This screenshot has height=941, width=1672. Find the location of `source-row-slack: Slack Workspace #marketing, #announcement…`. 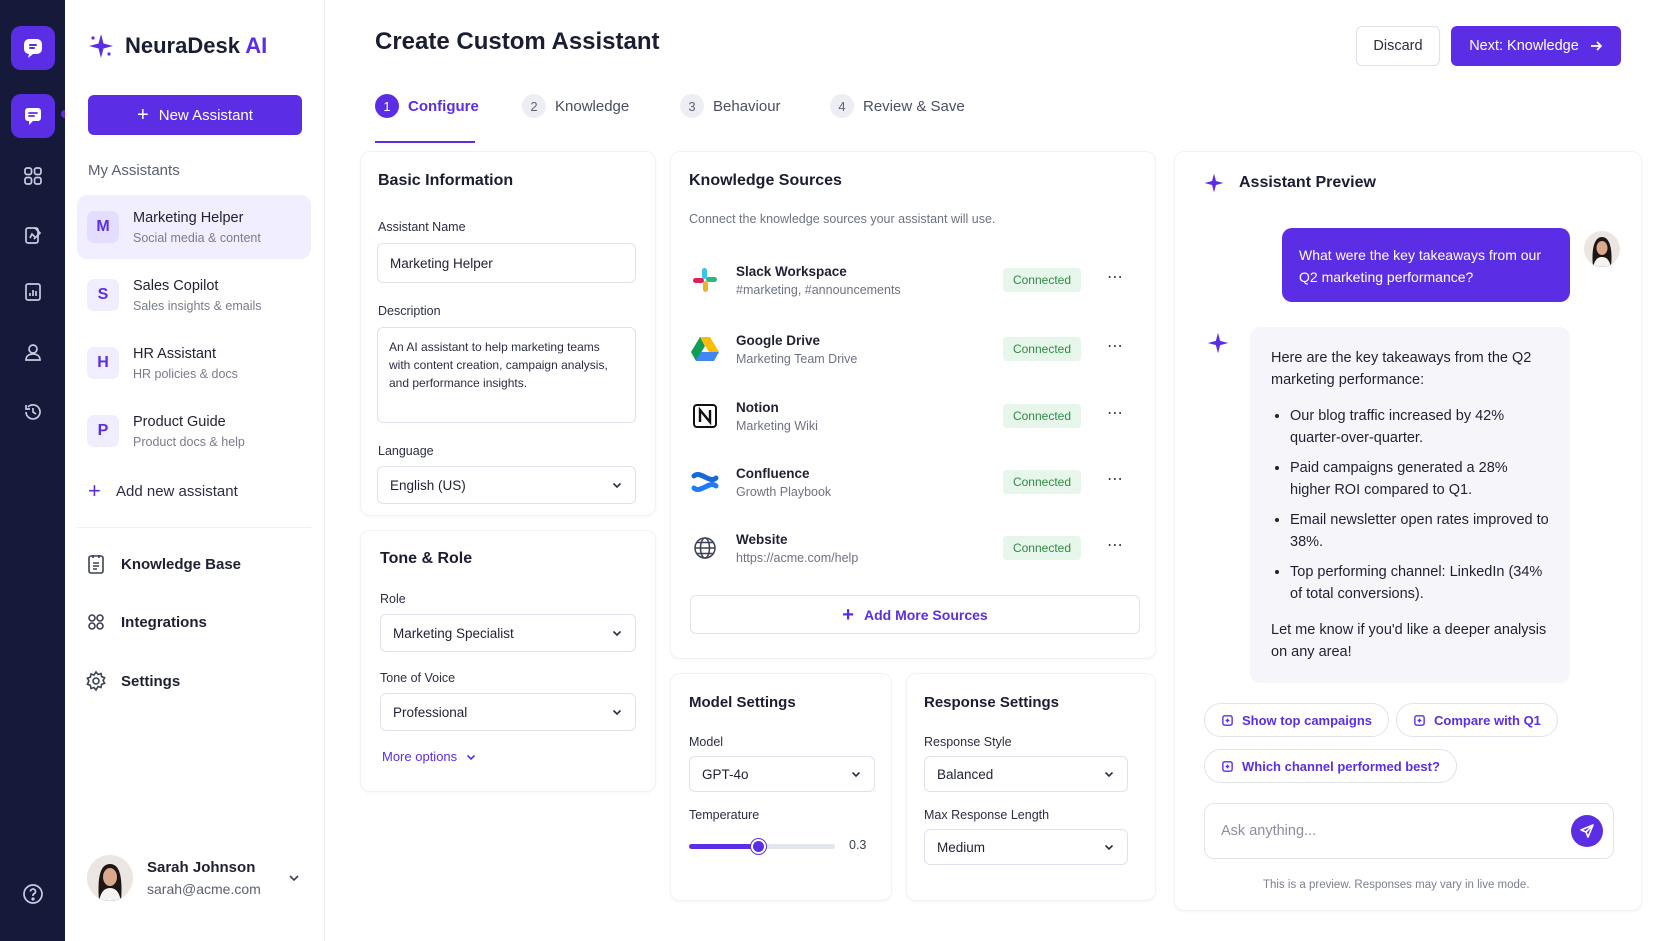

source-row-slack: Slack Workspace #marketing, #announcement… is located at coordinates (910, 280).